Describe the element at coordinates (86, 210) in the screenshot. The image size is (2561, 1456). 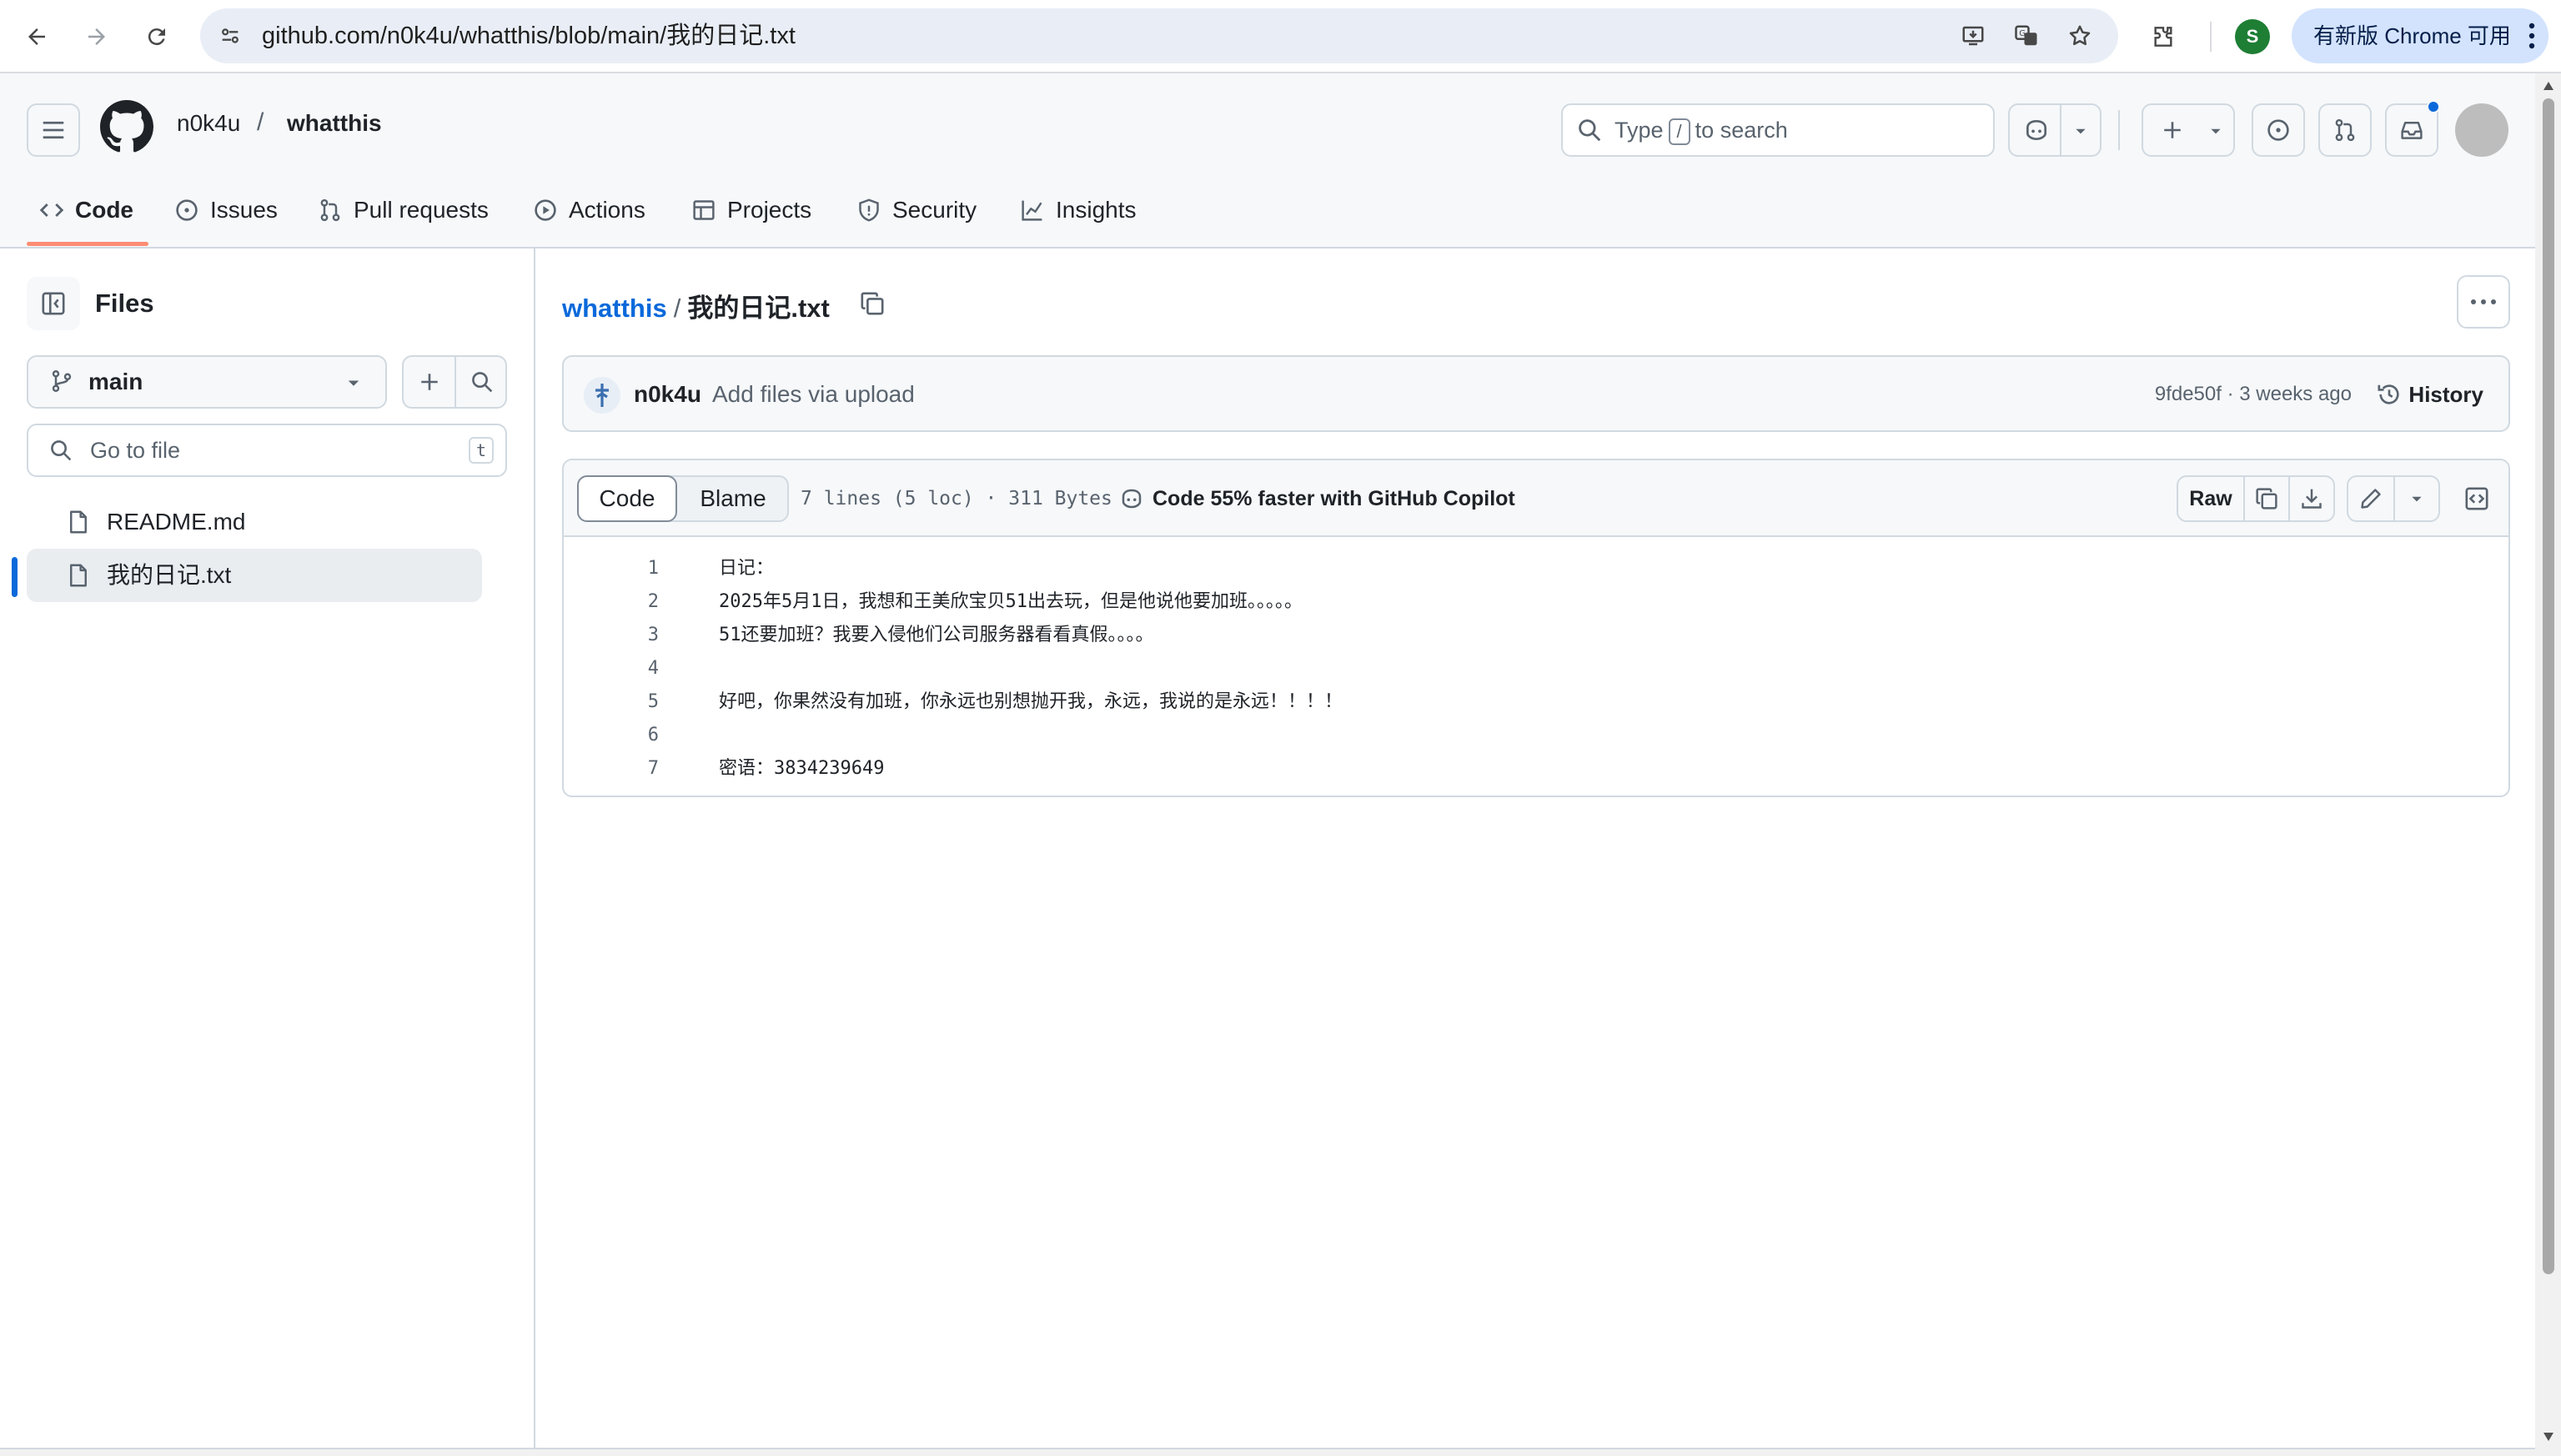
I see `tab-code: Code` at that location.